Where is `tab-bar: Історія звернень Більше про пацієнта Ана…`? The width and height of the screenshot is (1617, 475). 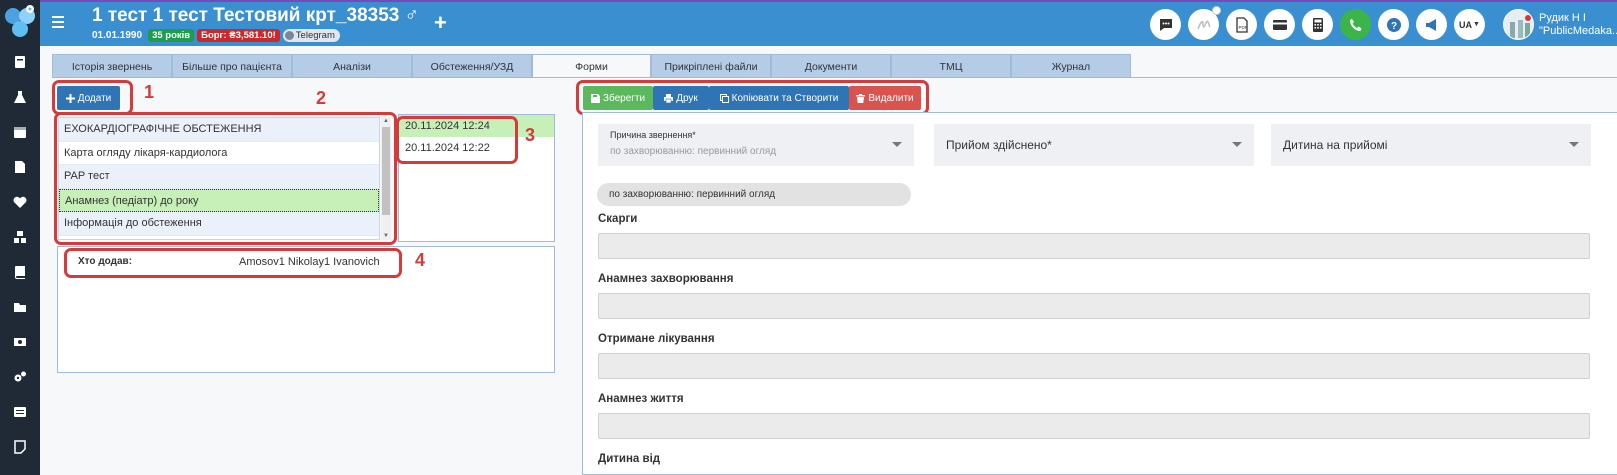 tab-bar: Історія звернень Більше про пацієнта Ана… is located at coordinates (591, 66).